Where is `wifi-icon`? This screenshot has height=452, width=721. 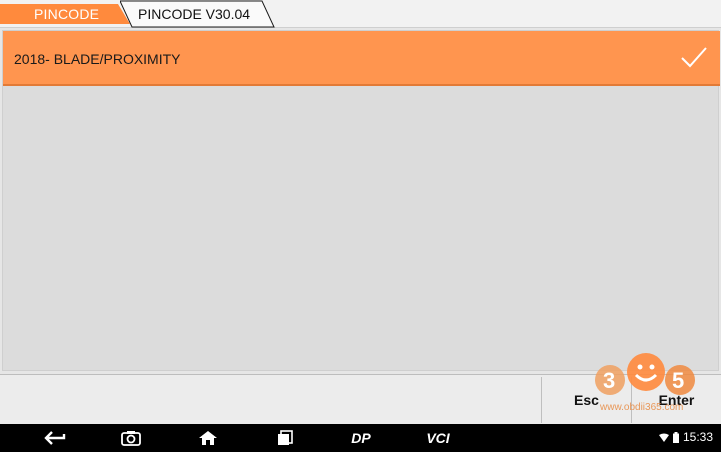 wifi-icon is located at coordinates (663, 437).